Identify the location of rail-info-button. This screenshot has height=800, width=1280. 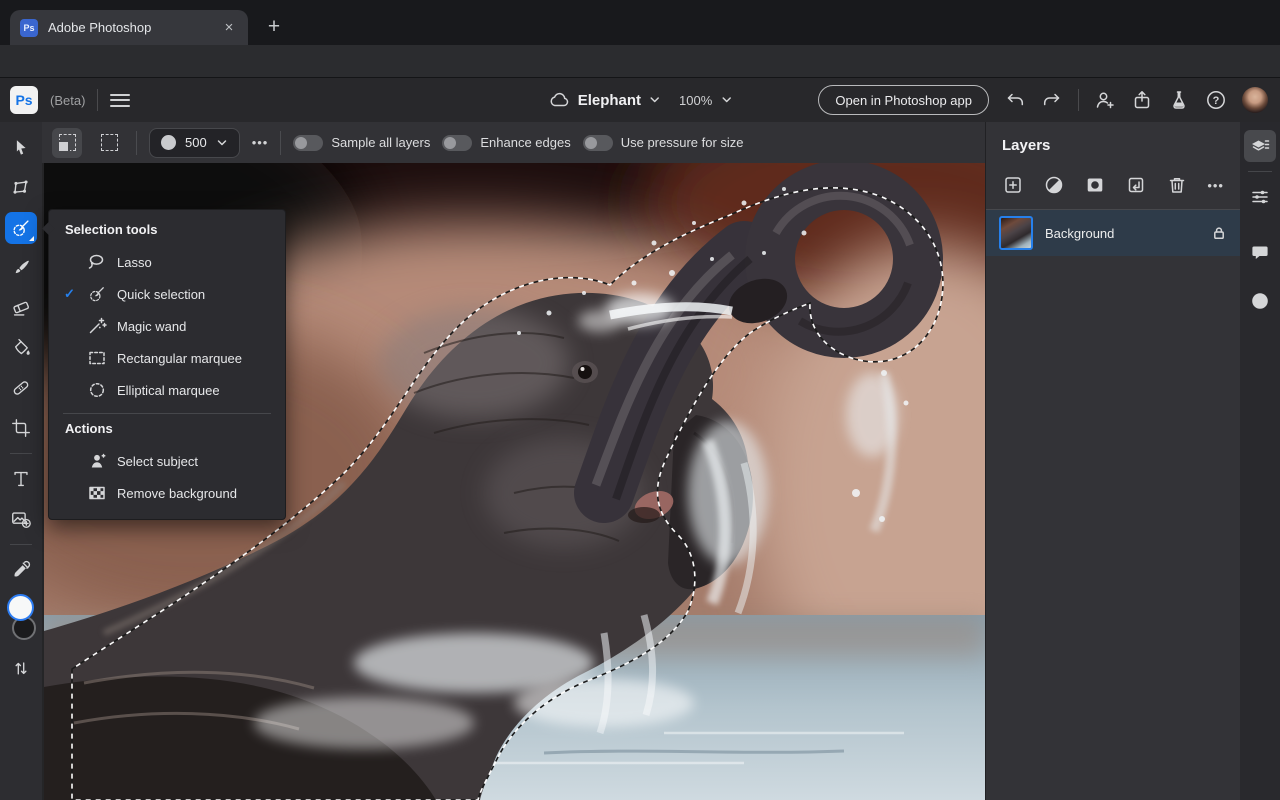
(1260, 301).